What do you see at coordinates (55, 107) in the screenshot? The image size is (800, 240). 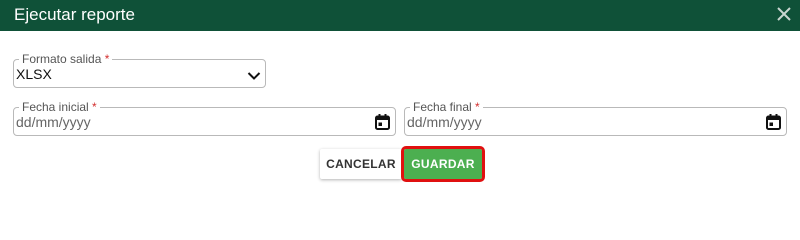 I see `start-date-label-text: Fecha inicial` at bounding box center [55, 107].